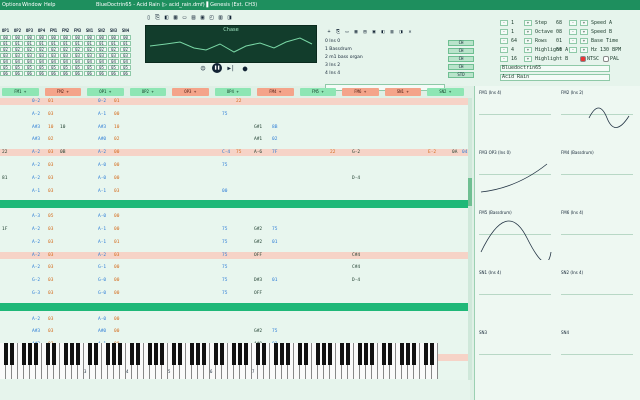 The height and width of the screenshot is (400, 640). What do you see at coordinates (234, 178) in the screenshot?
I see `pattern-row: 81 A-2 03 A-0 00 D-4` at bounding box center [234, 178].